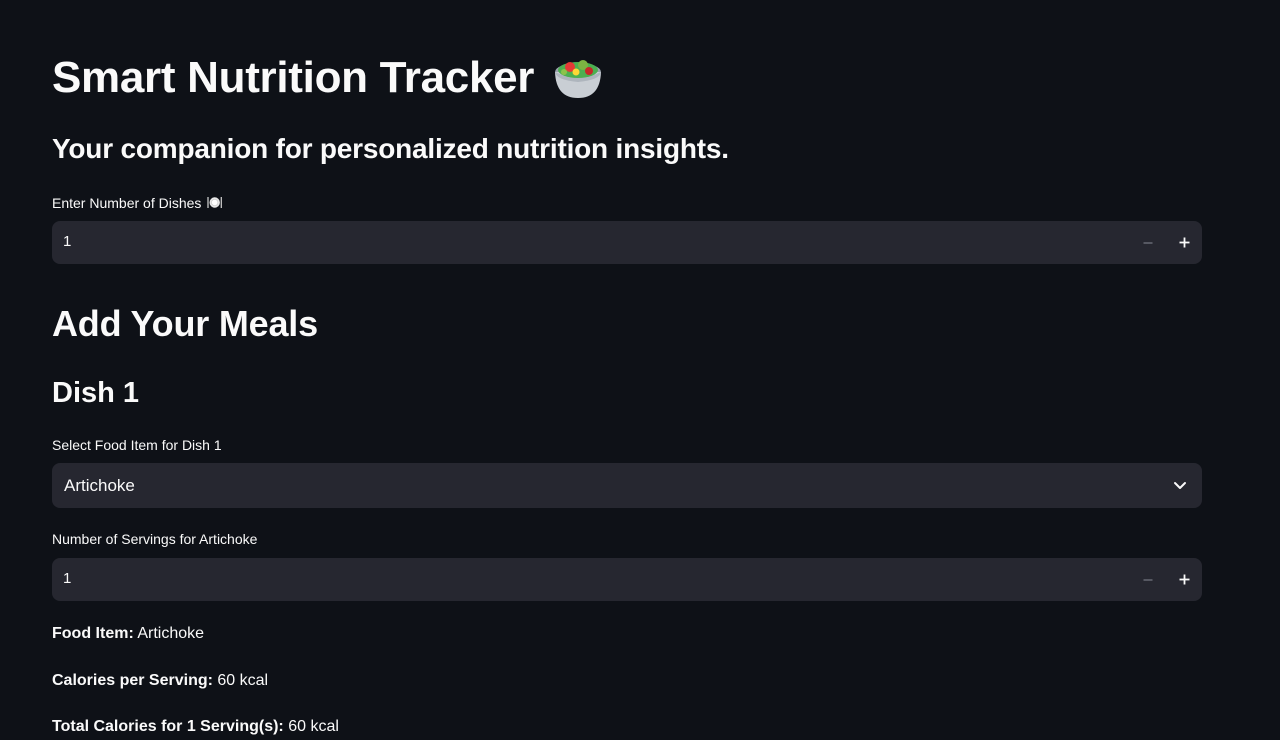  I want to click on food-select-label: Select Food Item for Dish 1, so click(137, 445).